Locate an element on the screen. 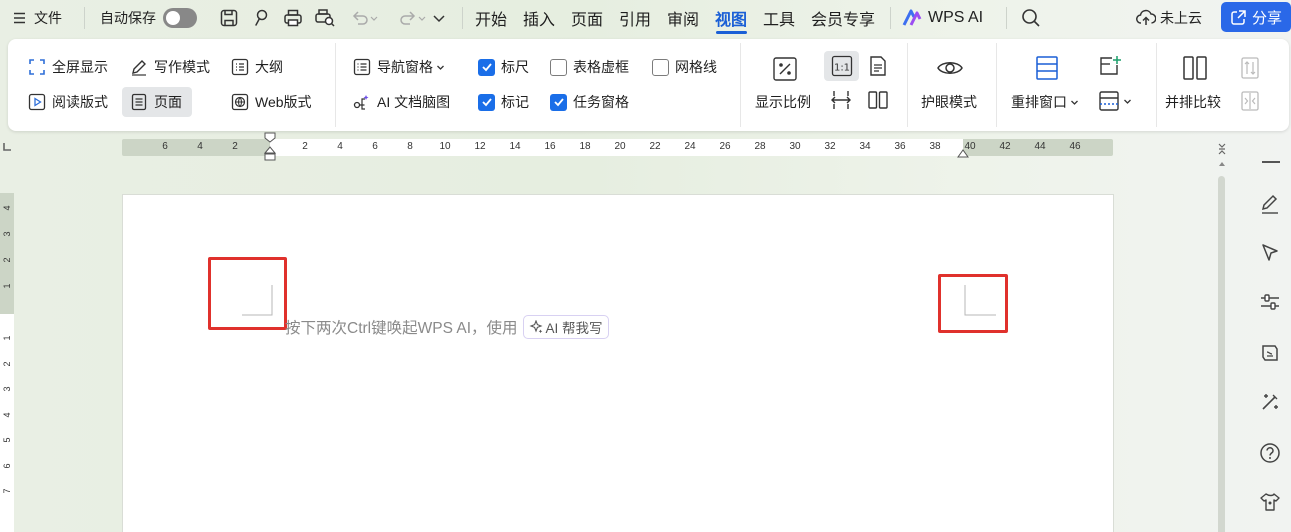 The image size is (1291, 532). share-icon is located at coordinates (1238, 17).